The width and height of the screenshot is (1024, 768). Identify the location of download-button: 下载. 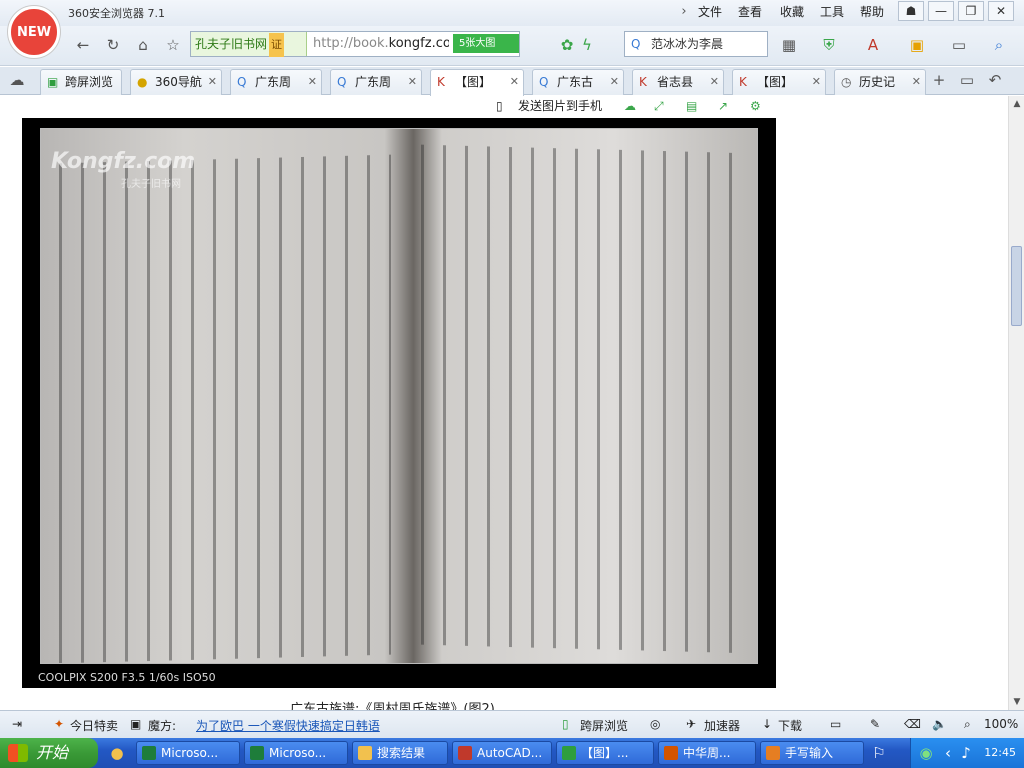
(790, 725).